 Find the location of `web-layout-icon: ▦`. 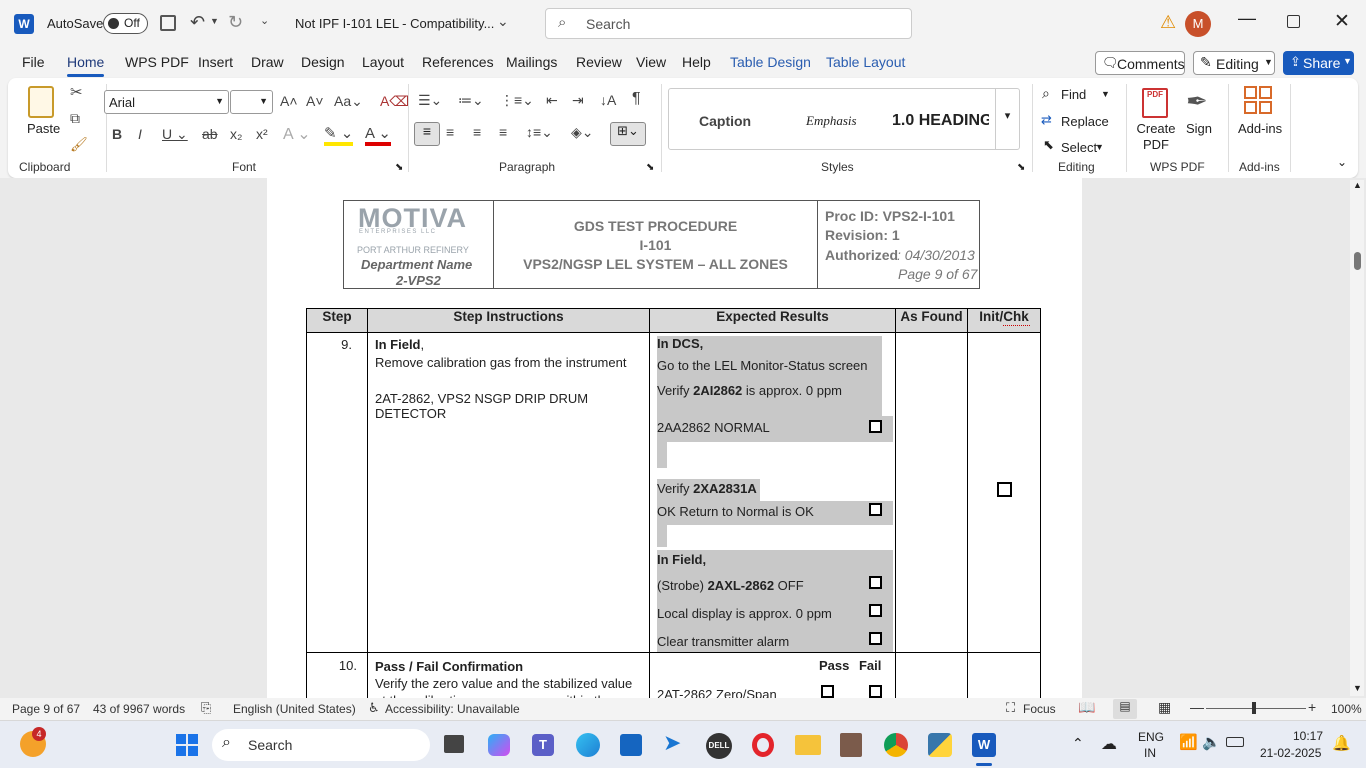

web-layout-icon: ▦ is located at coordinates (1164, 707).